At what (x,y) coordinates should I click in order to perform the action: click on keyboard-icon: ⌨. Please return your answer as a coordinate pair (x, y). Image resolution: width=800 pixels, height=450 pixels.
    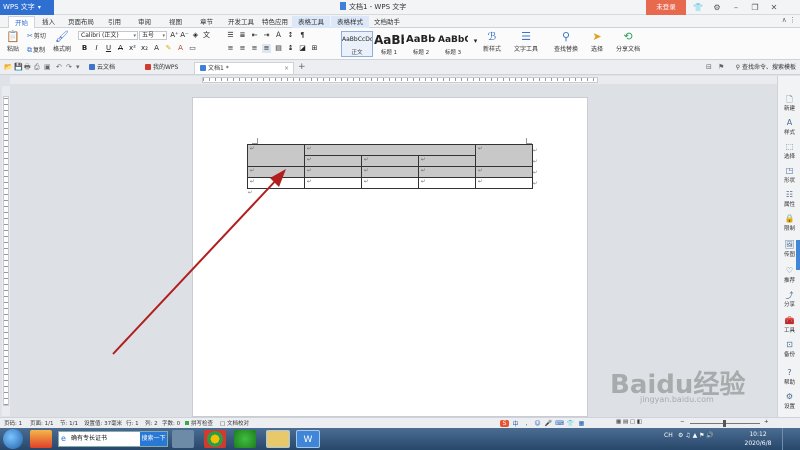
    Looking at the image, I should click on (559, 423).